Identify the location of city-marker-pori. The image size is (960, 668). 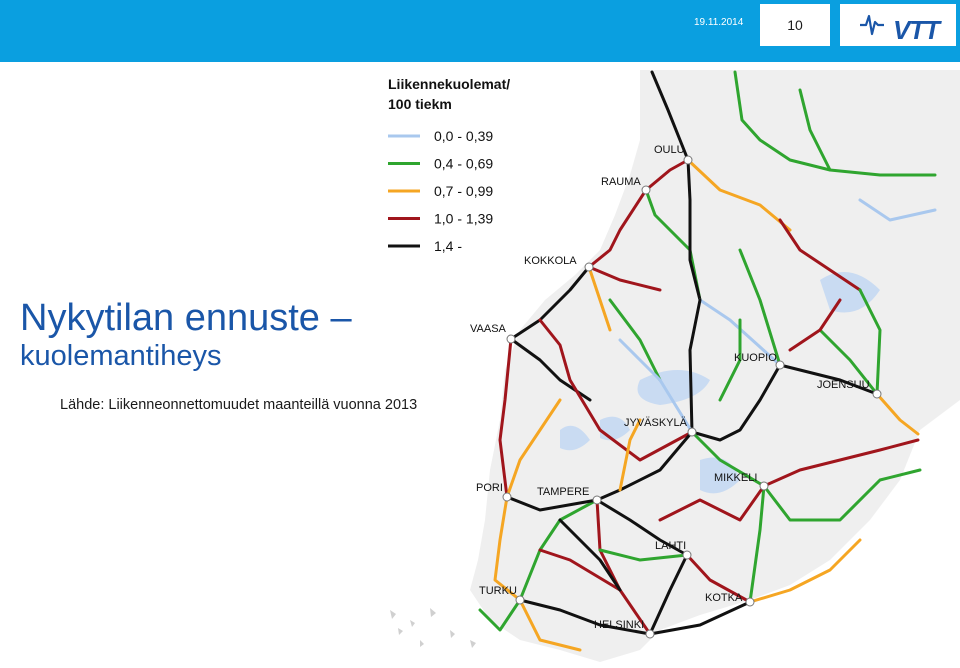
(507, 497).